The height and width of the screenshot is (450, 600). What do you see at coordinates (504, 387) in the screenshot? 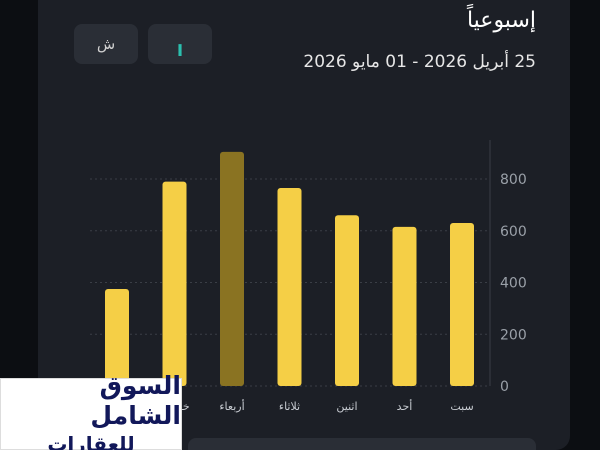
I see `y-tick-label: 0` at bounding box center [504, 387].